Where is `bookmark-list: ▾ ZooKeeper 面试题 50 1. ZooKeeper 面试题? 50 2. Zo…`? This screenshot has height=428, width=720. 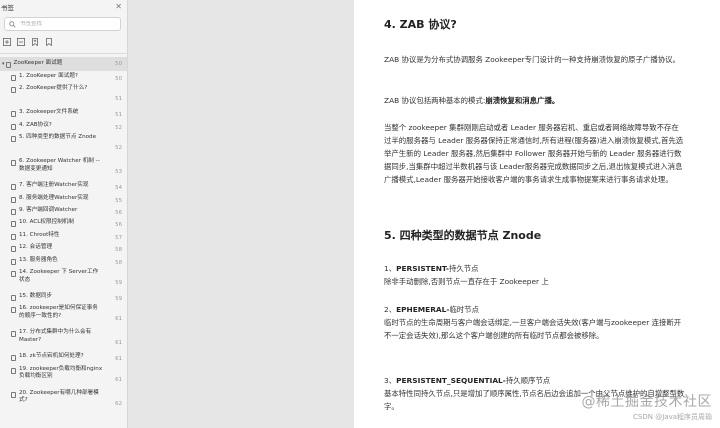 bookmark-list: ▾ ZooKeeper 面试题 50 1. ZooKeeper 面试题? 50 2. Zo… is located at coordinates (63, 234).